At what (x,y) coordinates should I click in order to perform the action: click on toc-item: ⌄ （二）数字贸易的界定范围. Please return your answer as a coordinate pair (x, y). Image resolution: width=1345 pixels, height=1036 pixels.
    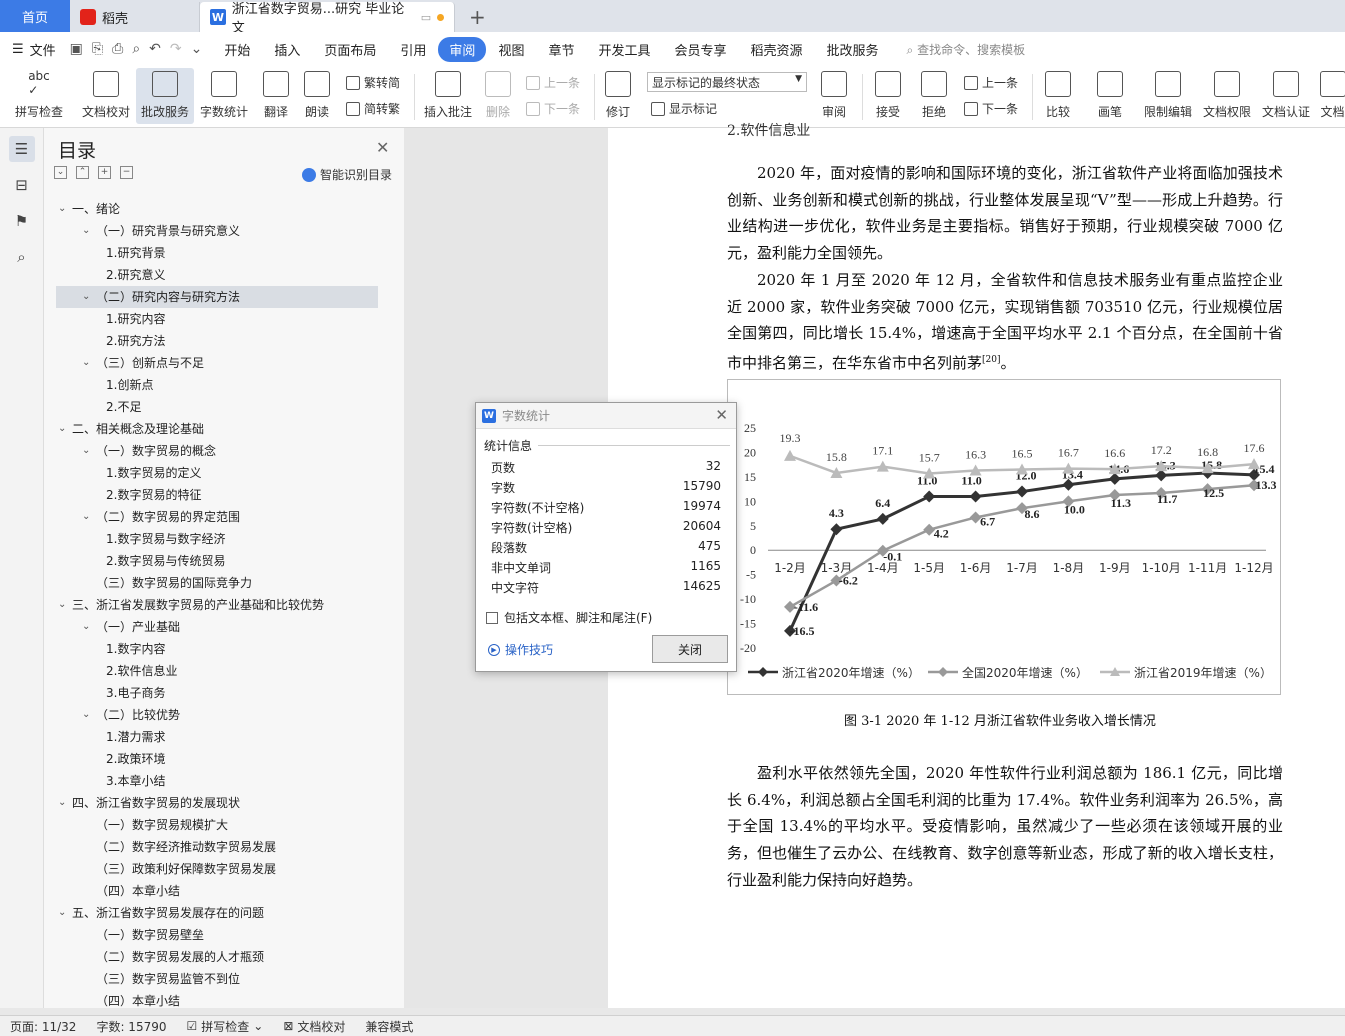
    Looking at the image, I should click on (217, 517).